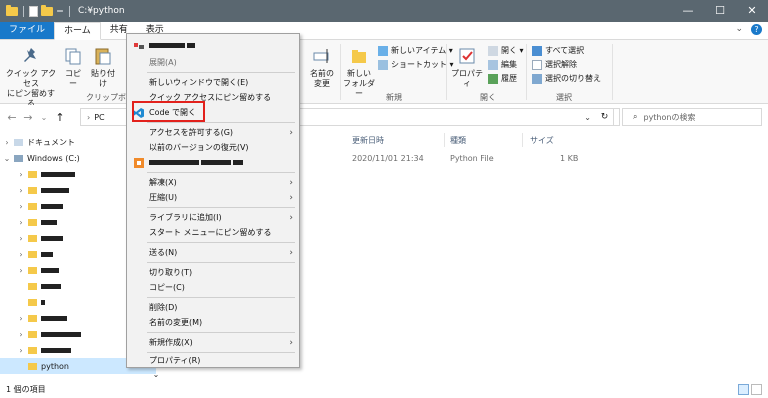  Describe the element at coordinates (692, 117) in the screenshot. I see `search-input: ⌕ pythonの検索` at that location.